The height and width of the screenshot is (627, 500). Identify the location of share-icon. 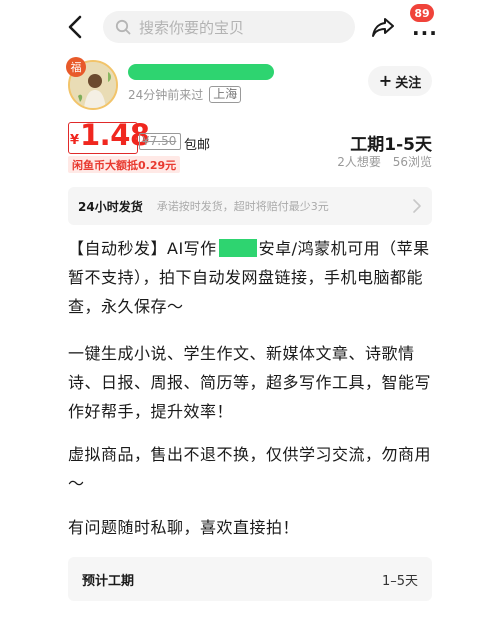
(383, 27).